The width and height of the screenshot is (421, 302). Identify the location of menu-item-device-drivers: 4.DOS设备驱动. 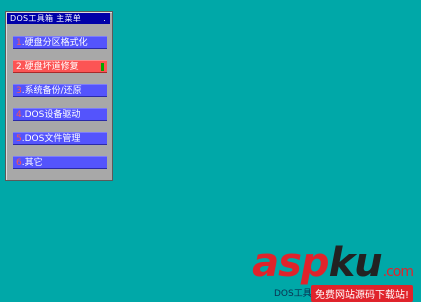
(60, 114).